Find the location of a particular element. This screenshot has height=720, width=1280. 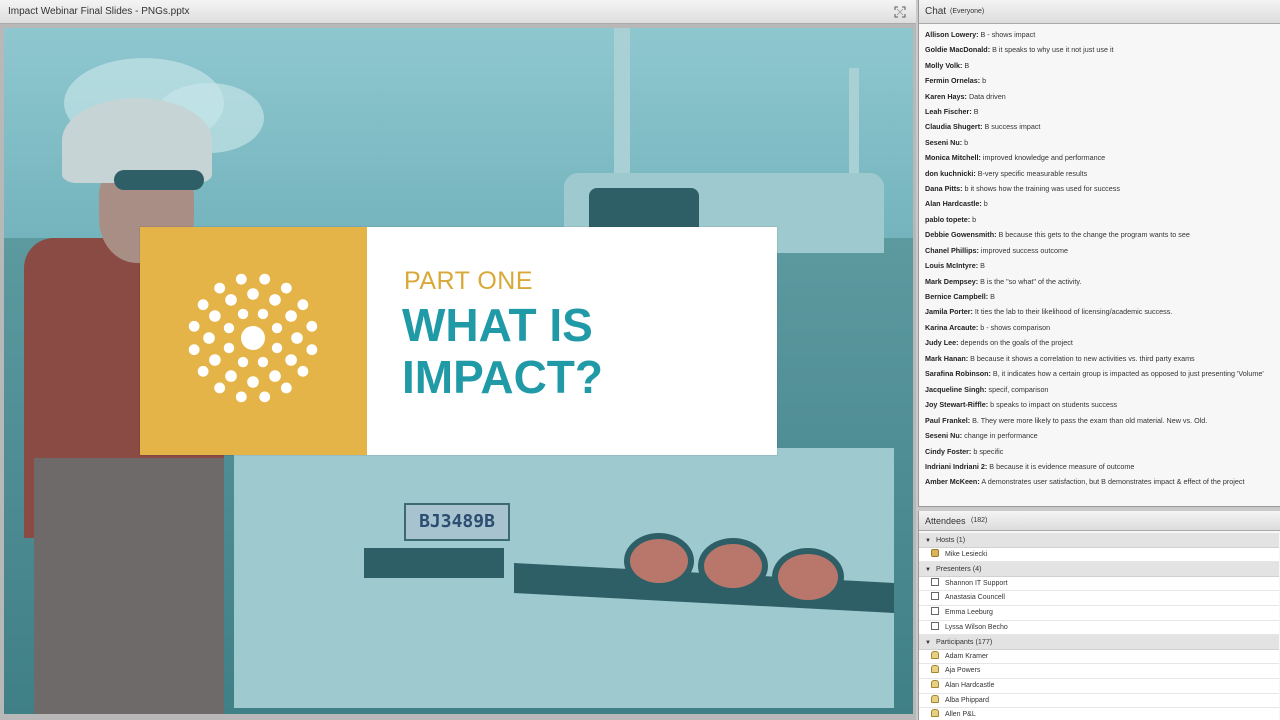

attendee-row: Alba Phippard is located at coordinates (1099, 701).